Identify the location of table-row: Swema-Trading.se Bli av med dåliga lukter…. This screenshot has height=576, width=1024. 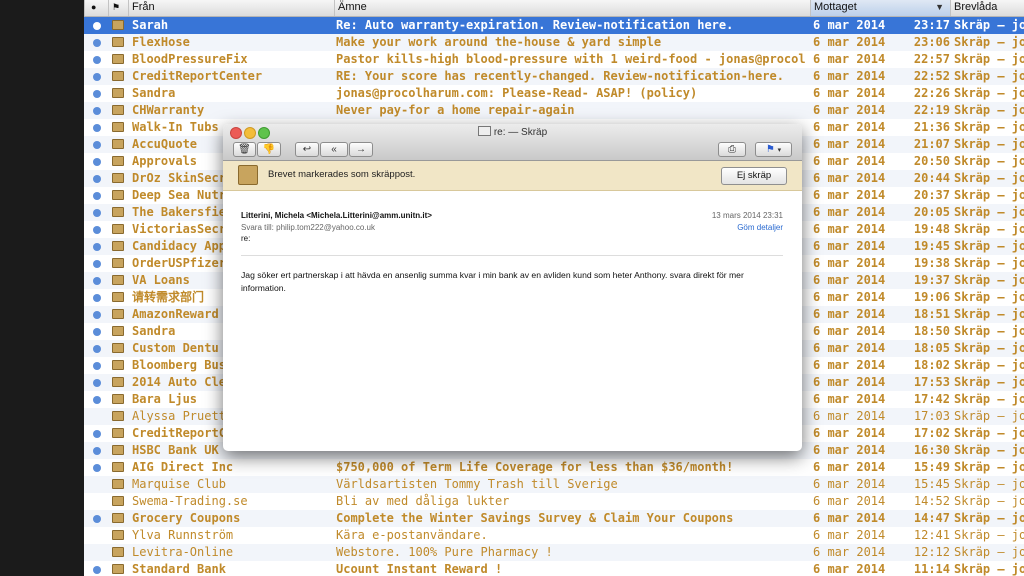
(554, 501).